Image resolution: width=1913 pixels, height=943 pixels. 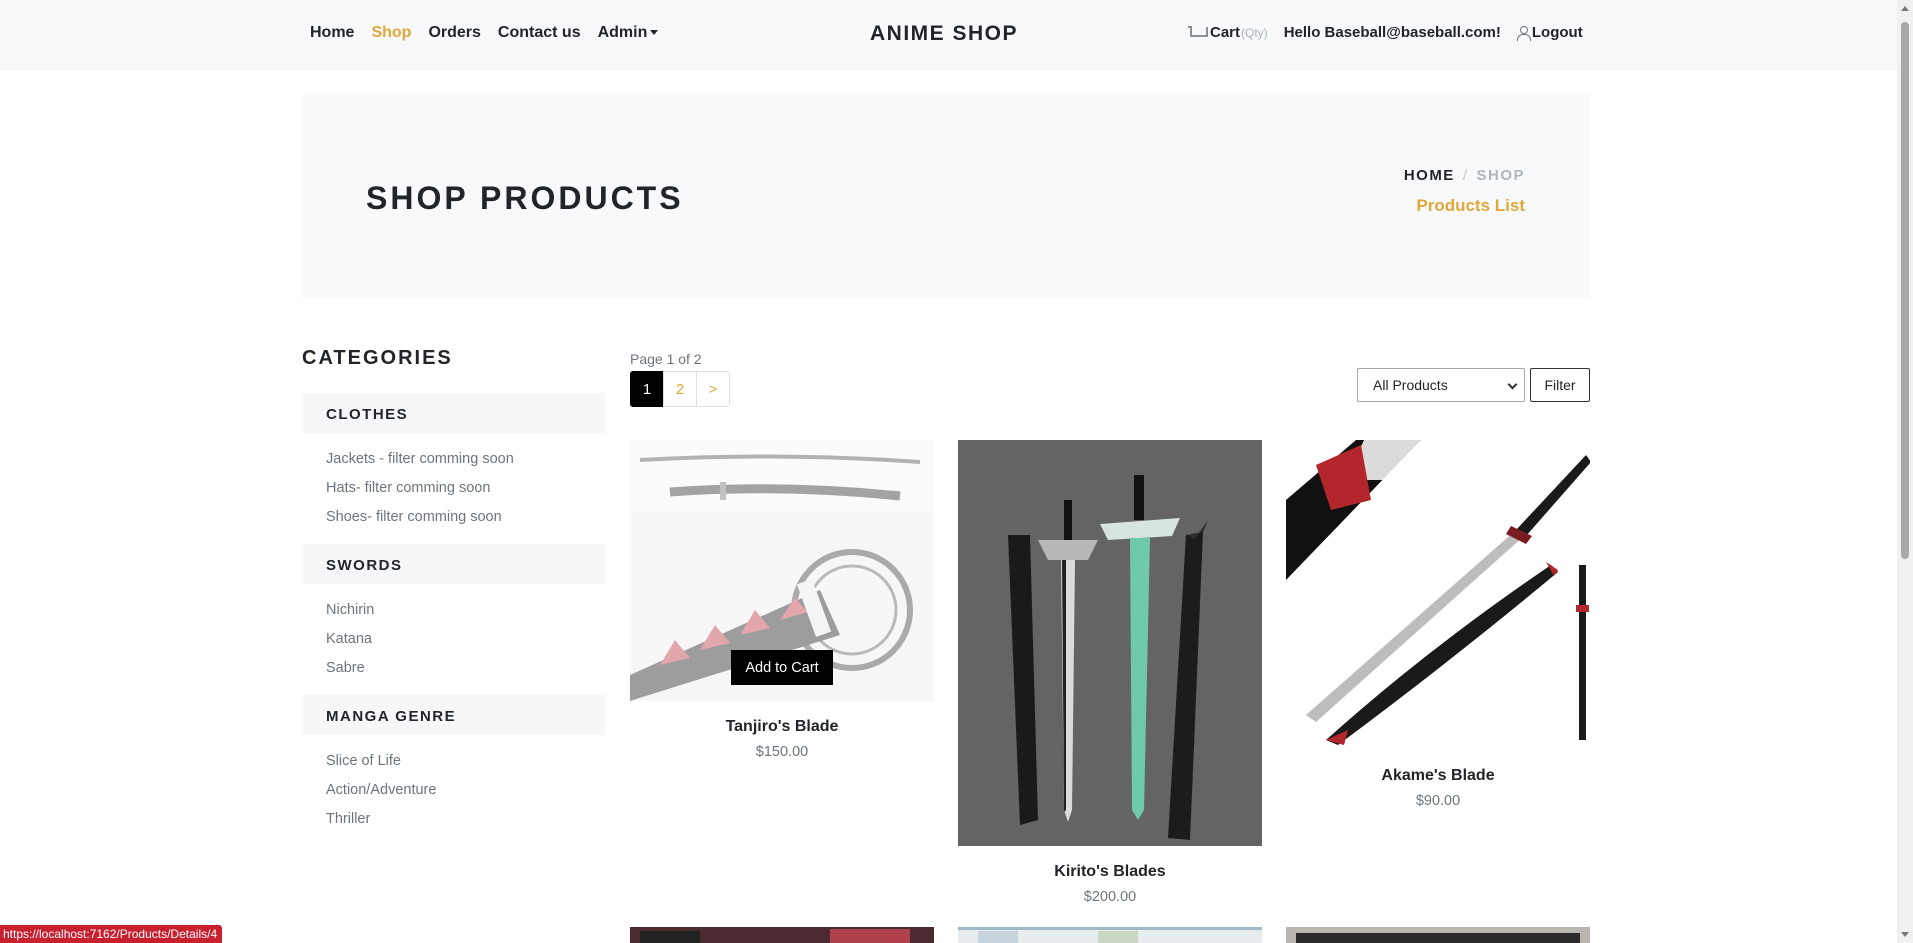 I want to click on nav-contact: Contact us, so click(x=539, y=33).